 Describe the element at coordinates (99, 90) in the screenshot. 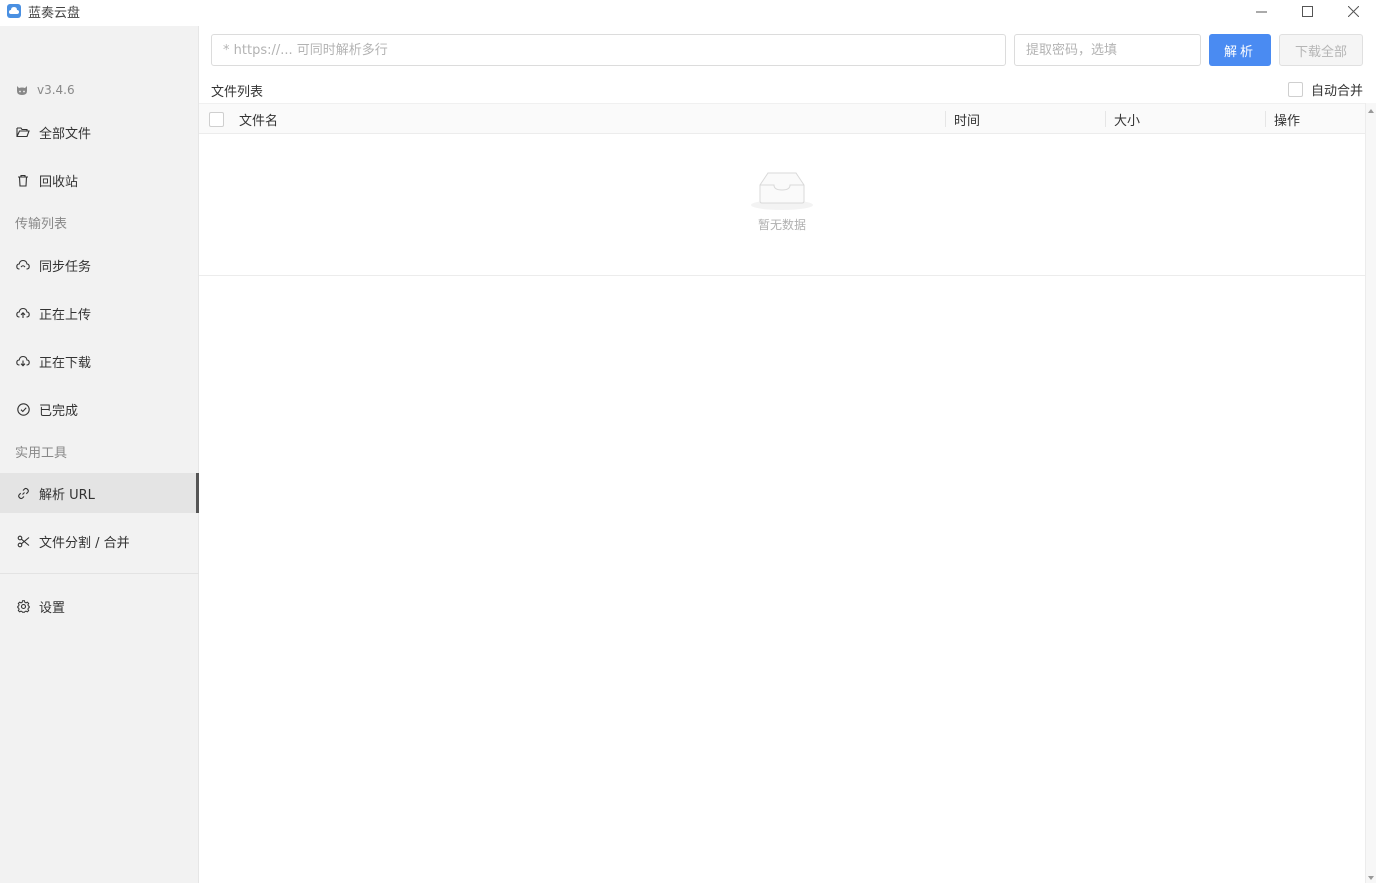

I see `version-label: v3.4.6` at that location.